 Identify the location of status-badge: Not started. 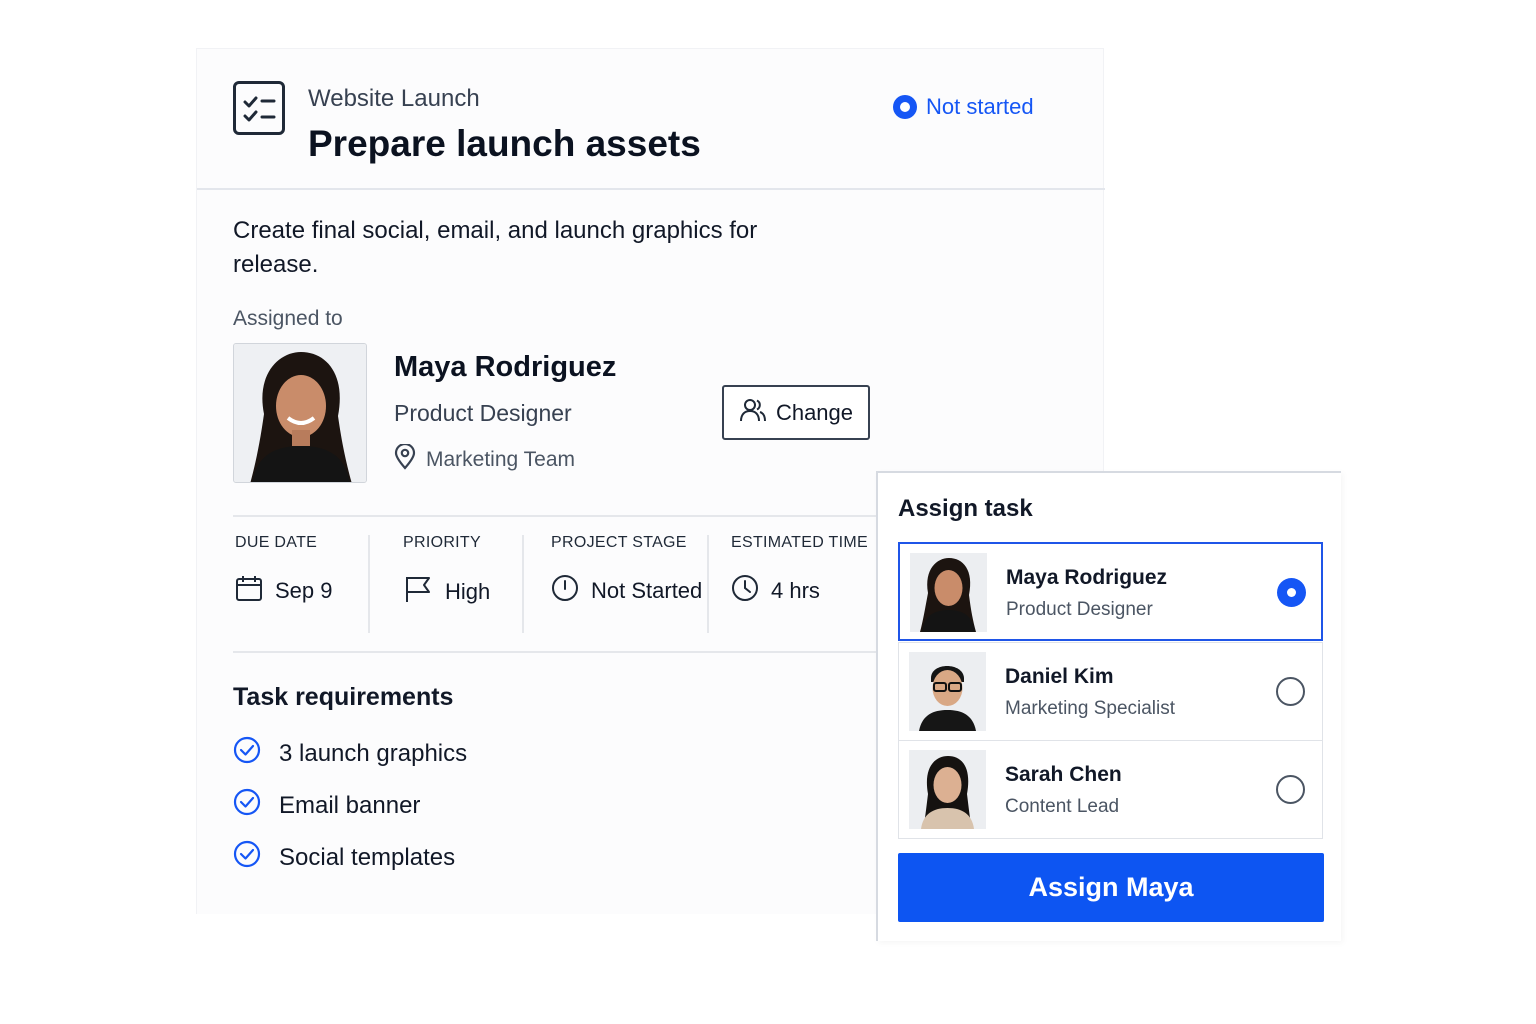
(963, 107).